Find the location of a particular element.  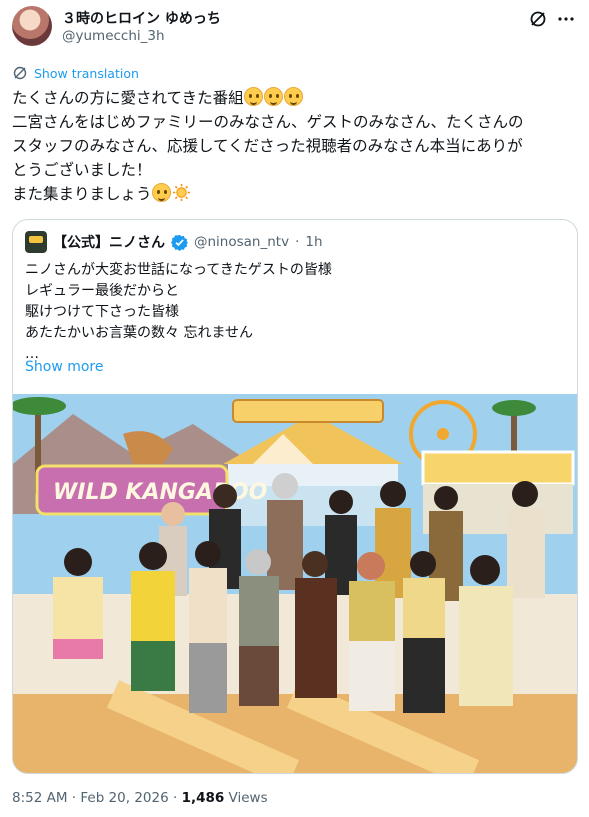

quoted-line: ニノさんが大変お世話になってきたゲストの皆様 is located at coordinates (178, 270).